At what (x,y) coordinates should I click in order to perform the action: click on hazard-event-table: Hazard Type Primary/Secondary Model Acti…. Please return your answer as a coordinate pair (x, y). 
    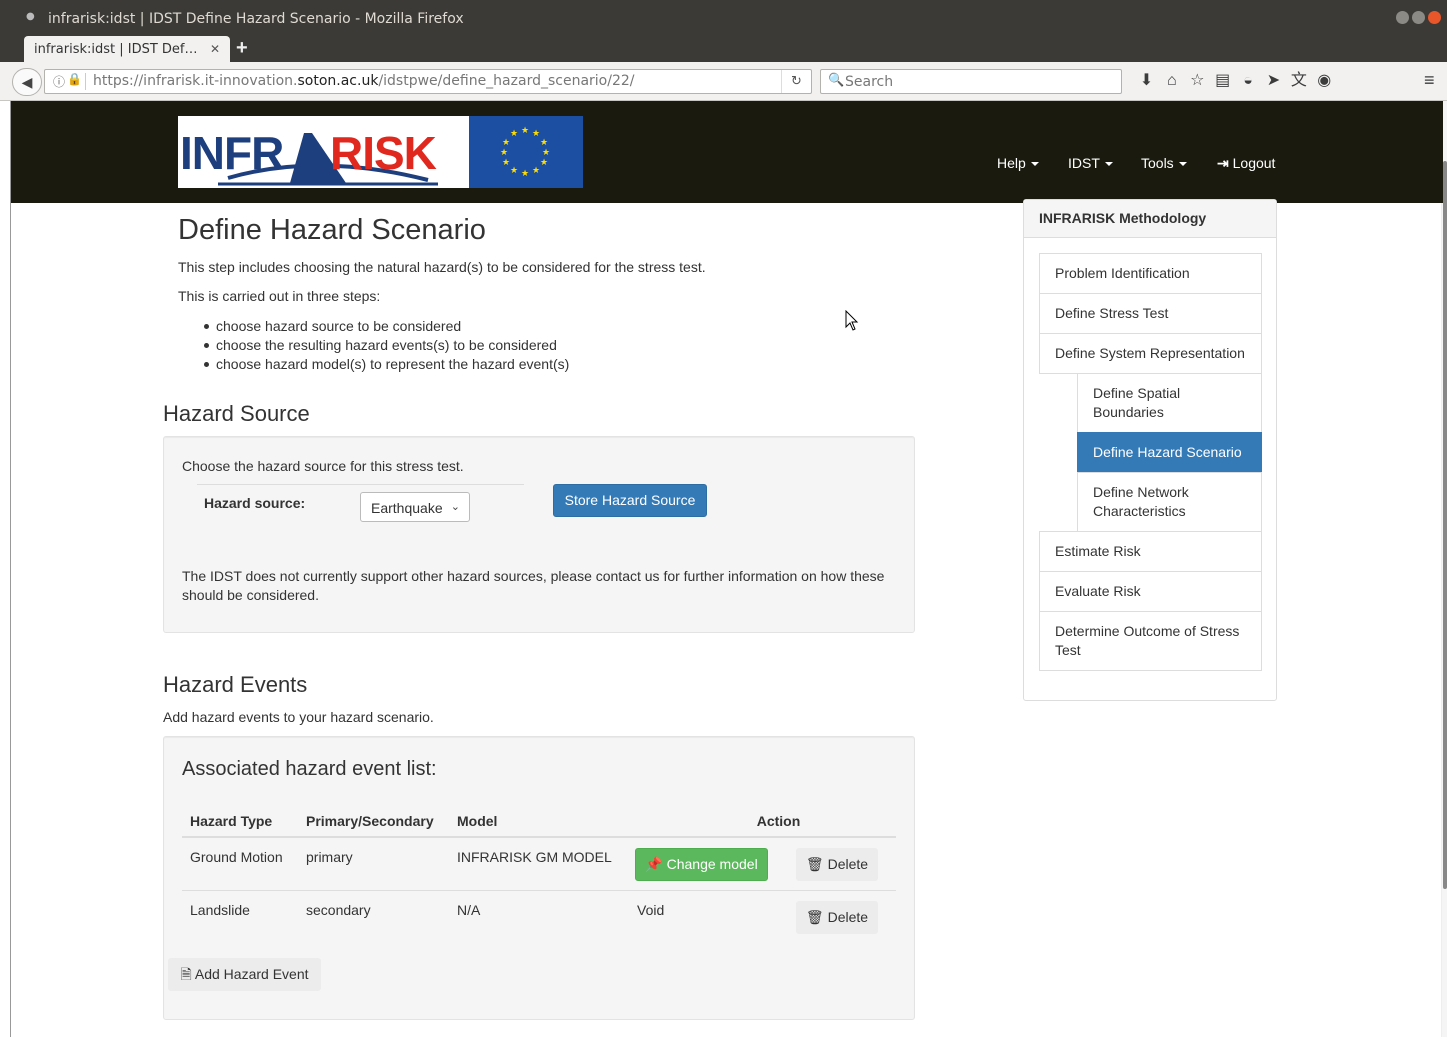
    Looking at the image, I should click on (539, 874).